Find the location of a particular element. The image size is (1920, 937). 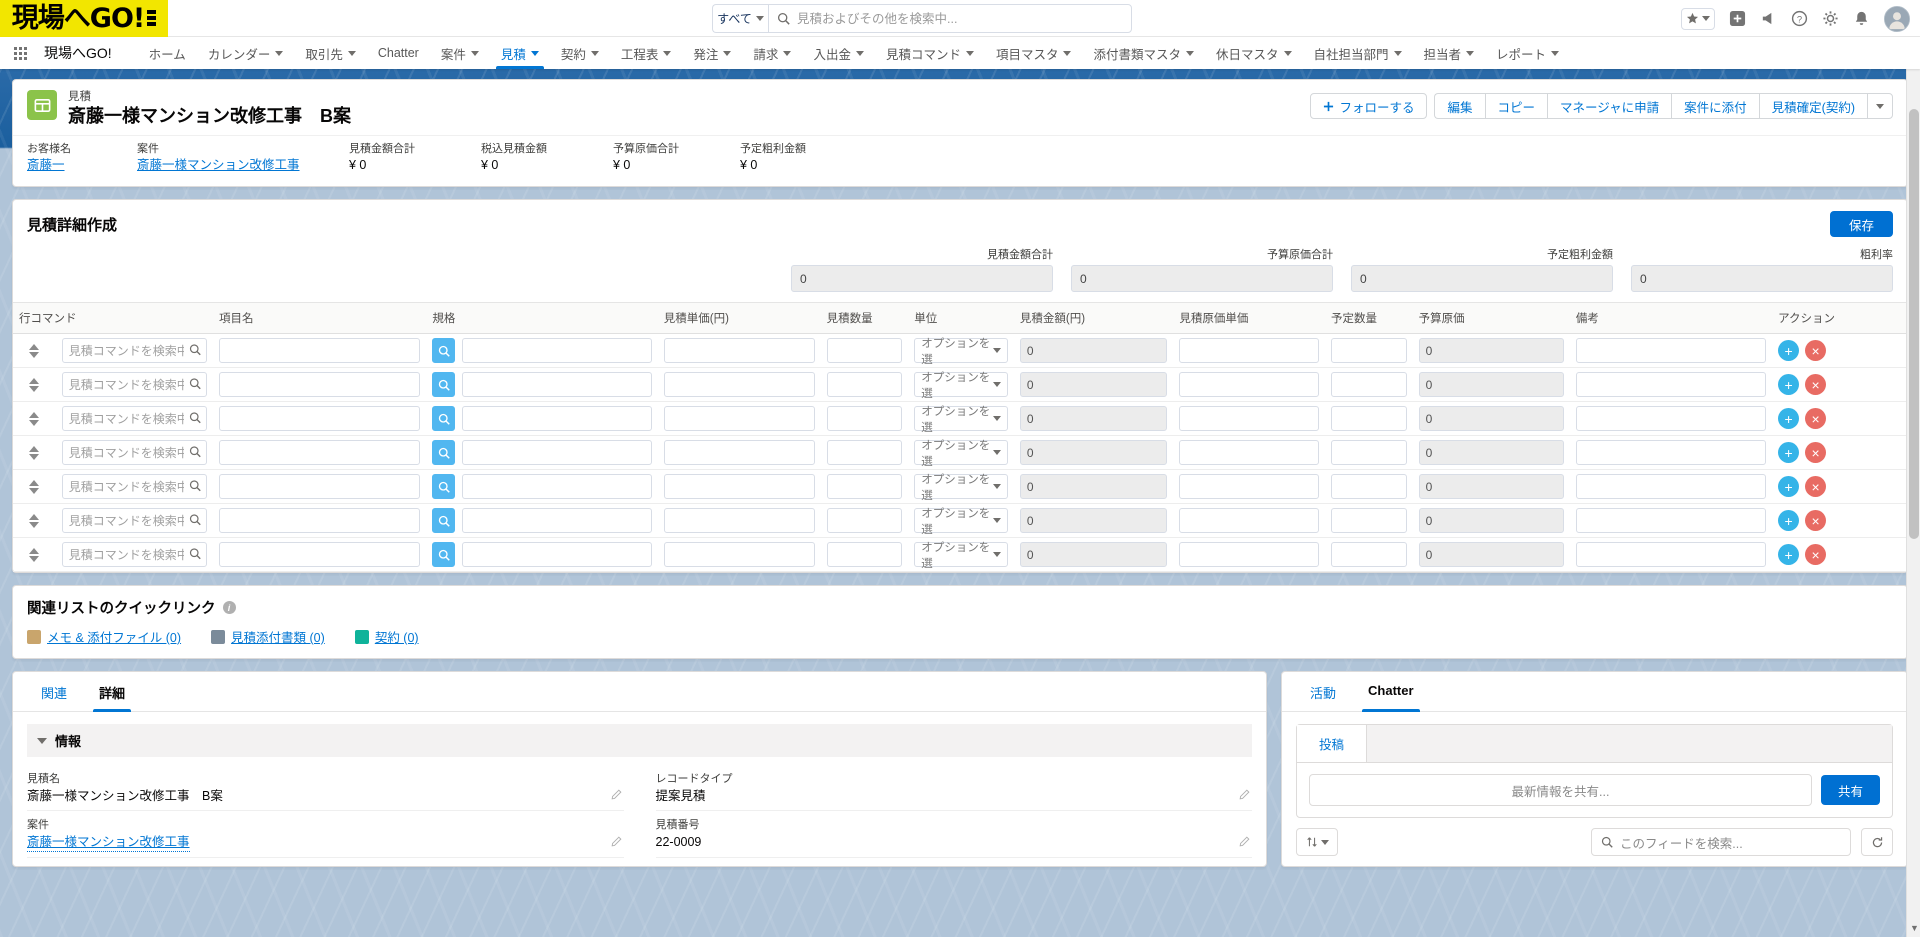

nav-item-15: 自社担当部門 is located at coordinates (1358, 53).